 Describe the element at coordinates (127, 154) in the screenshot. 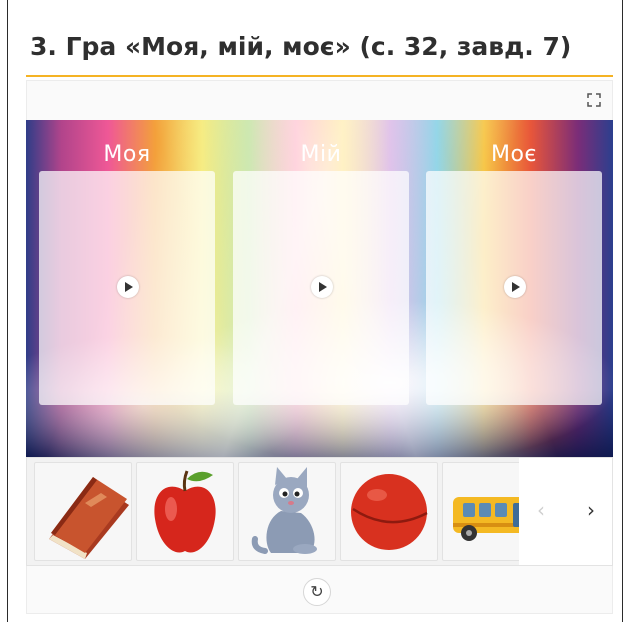

I see `zone-label-moia: Моя` at that location.